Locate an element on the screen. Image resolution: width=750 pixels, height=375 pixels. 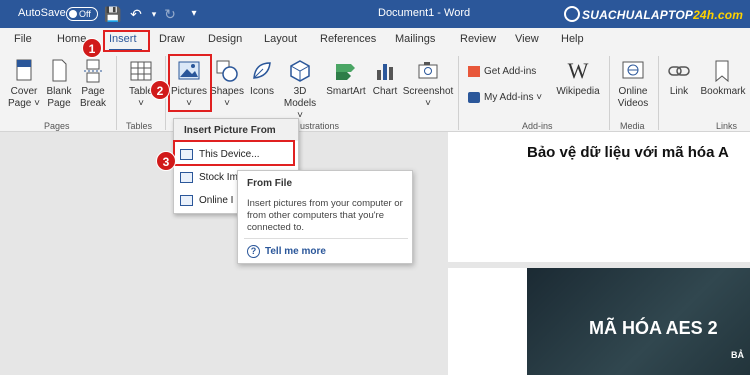
cover-page-button: Cover Page ˅ is located at coordinates (24, 84).